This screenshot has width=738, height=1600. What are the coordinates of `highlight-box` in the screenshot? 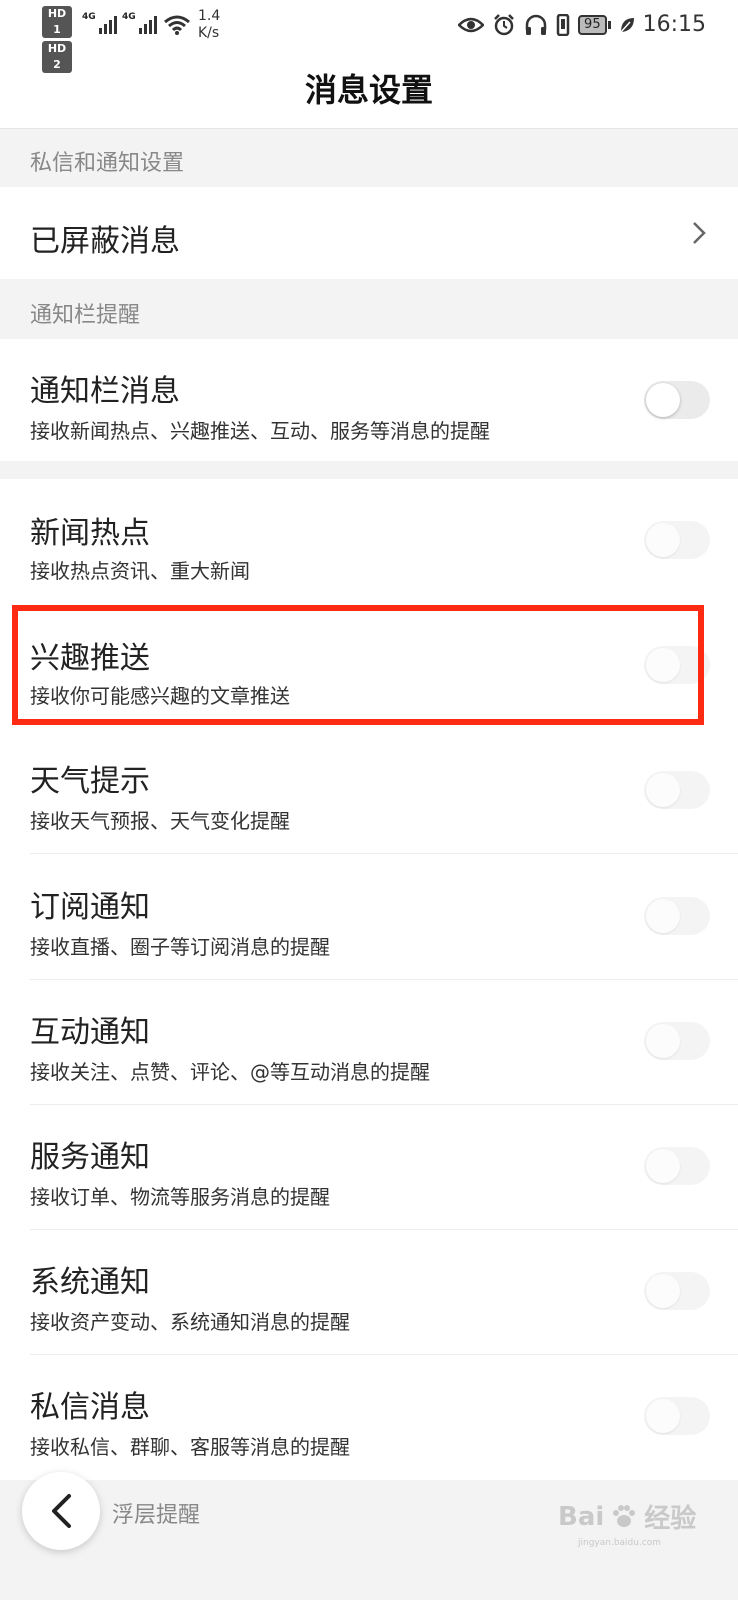 It's located at (358, 665).